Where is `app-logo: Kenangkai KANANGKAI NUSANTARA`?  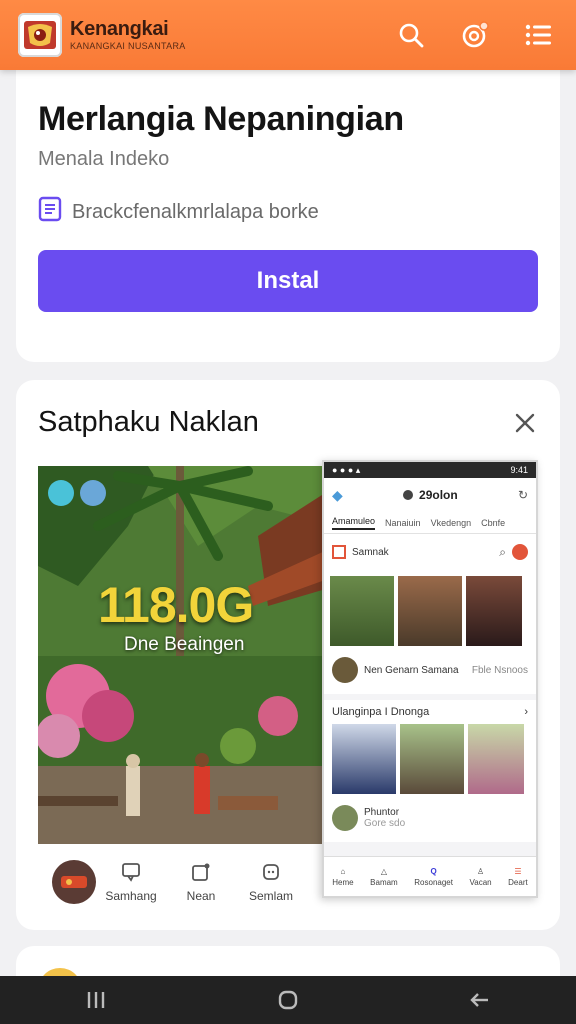
app-logo: Kenangkai KANANGKAI NUSANTARA is located at coordinates (102, 35).